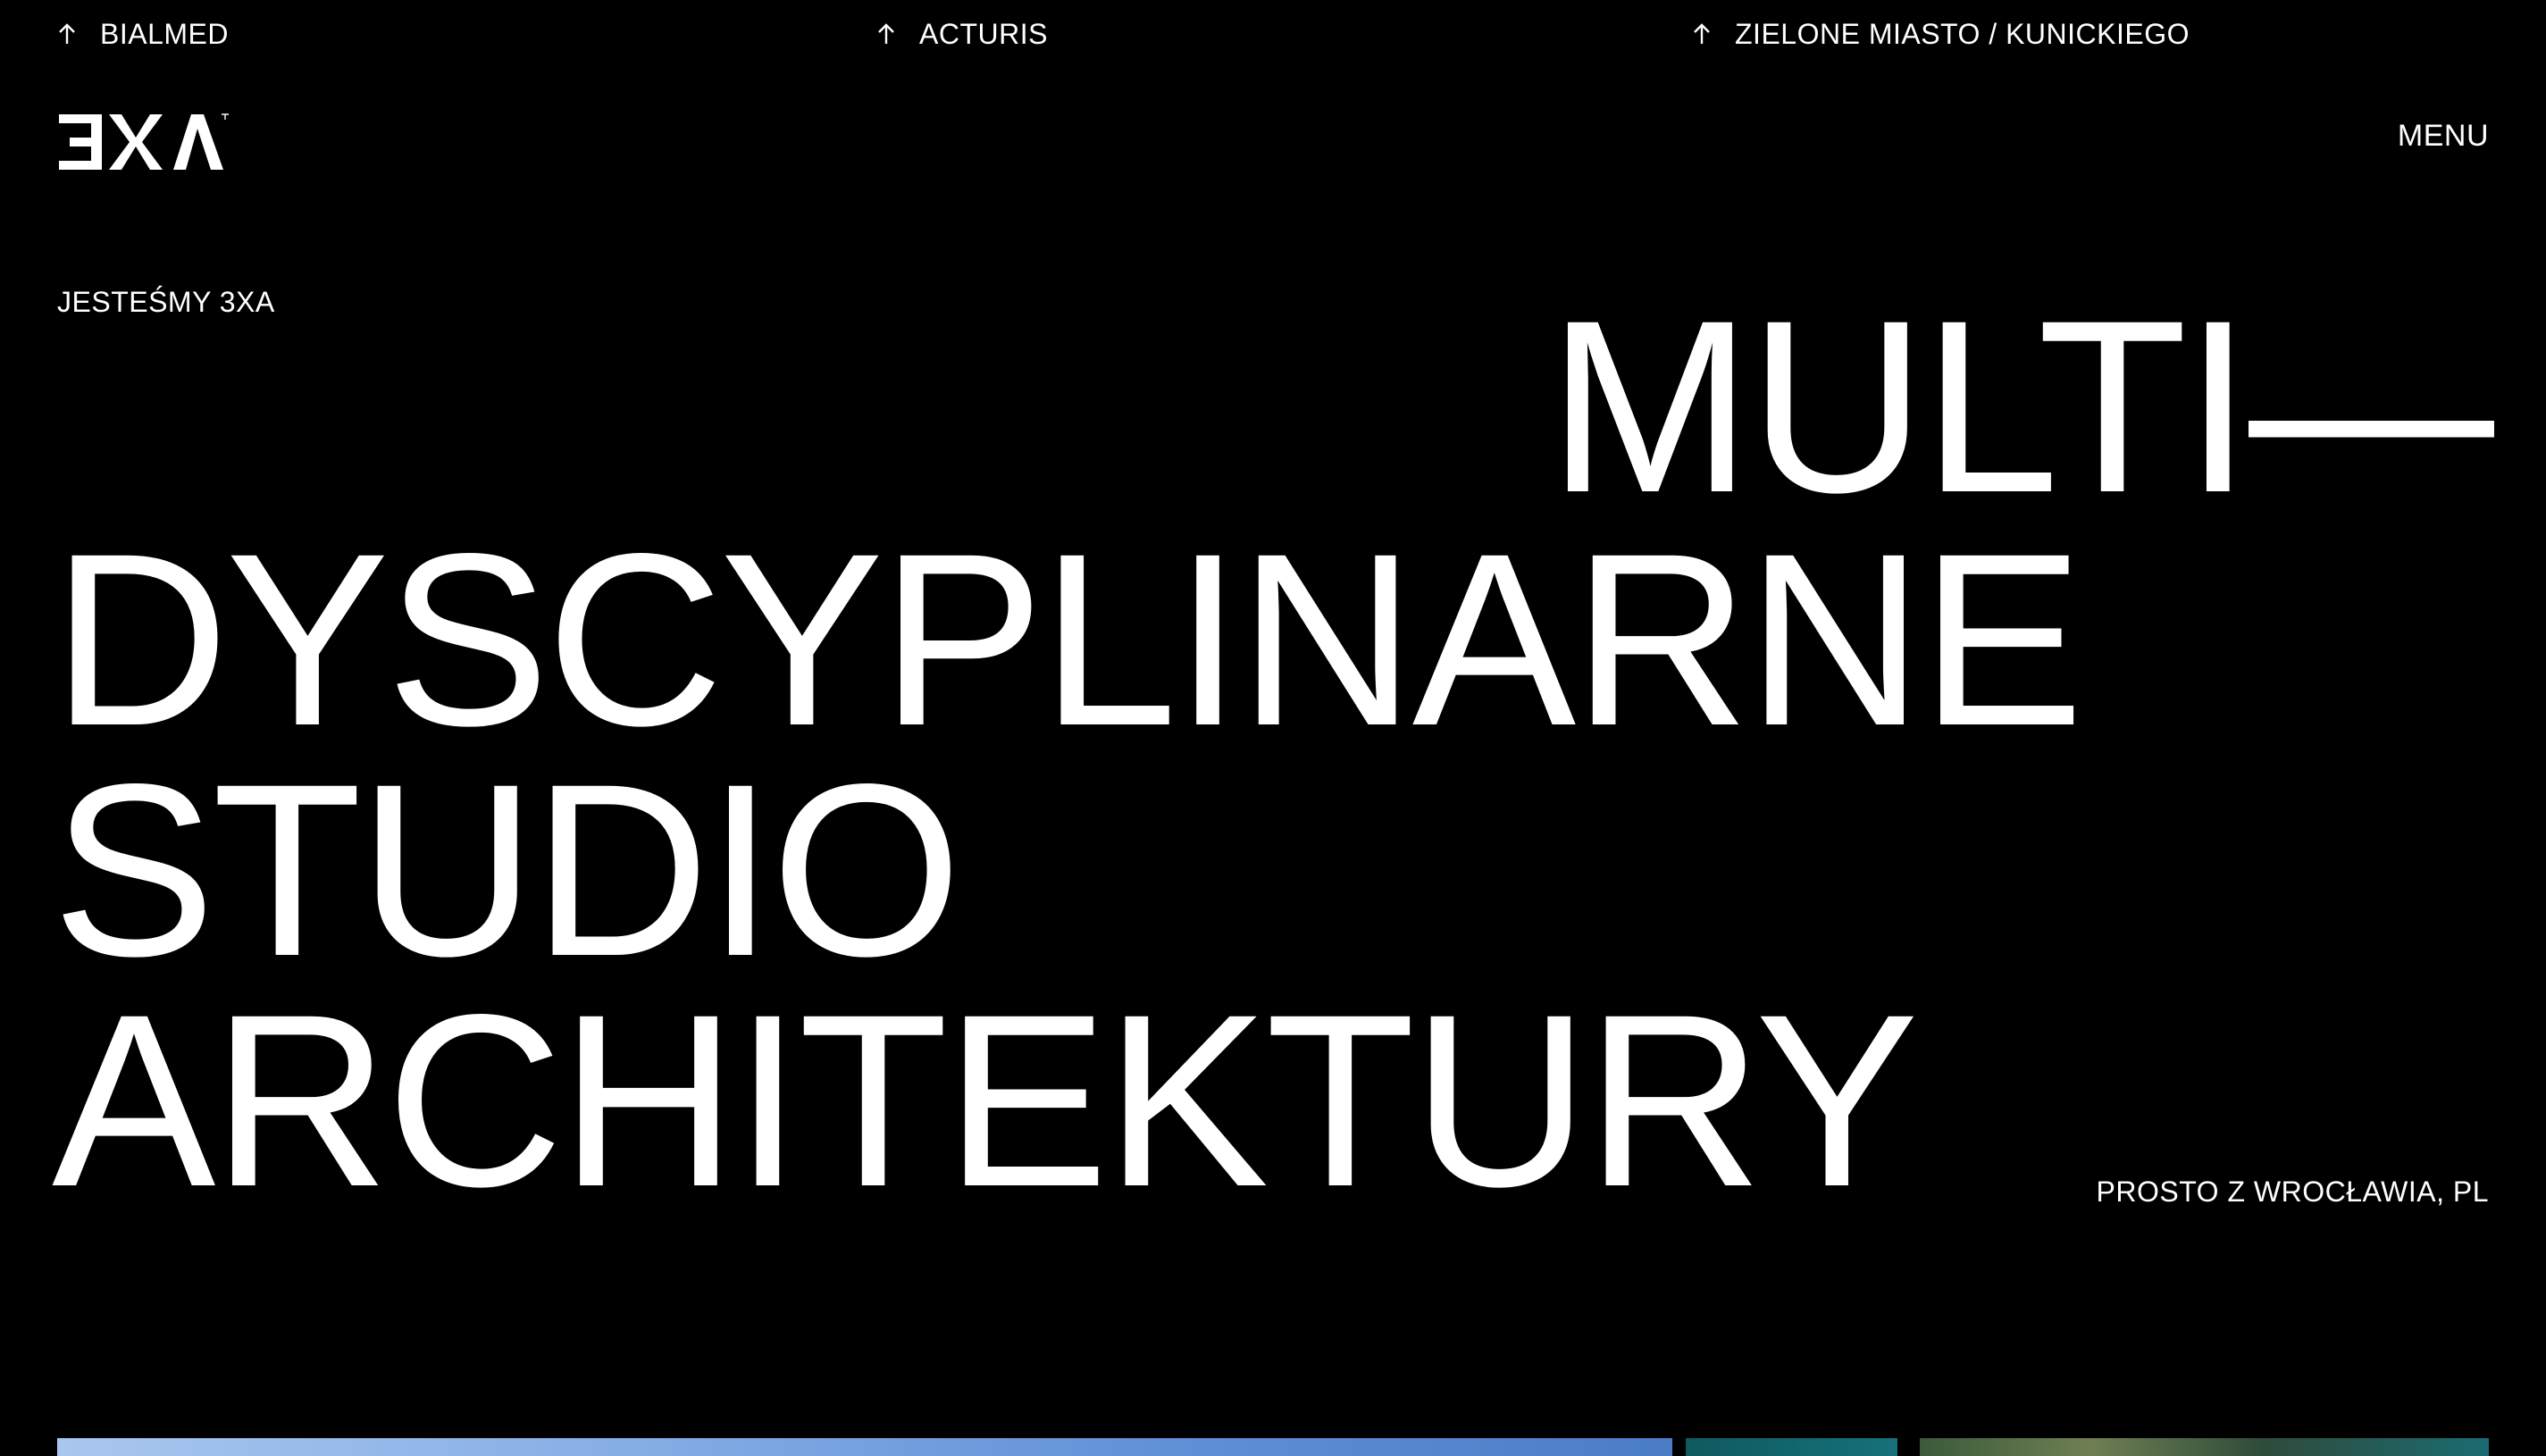  Describe the element at coordinates (983, 34) in the screenshot. I see `project-link-label: ACTURIS` at that location.